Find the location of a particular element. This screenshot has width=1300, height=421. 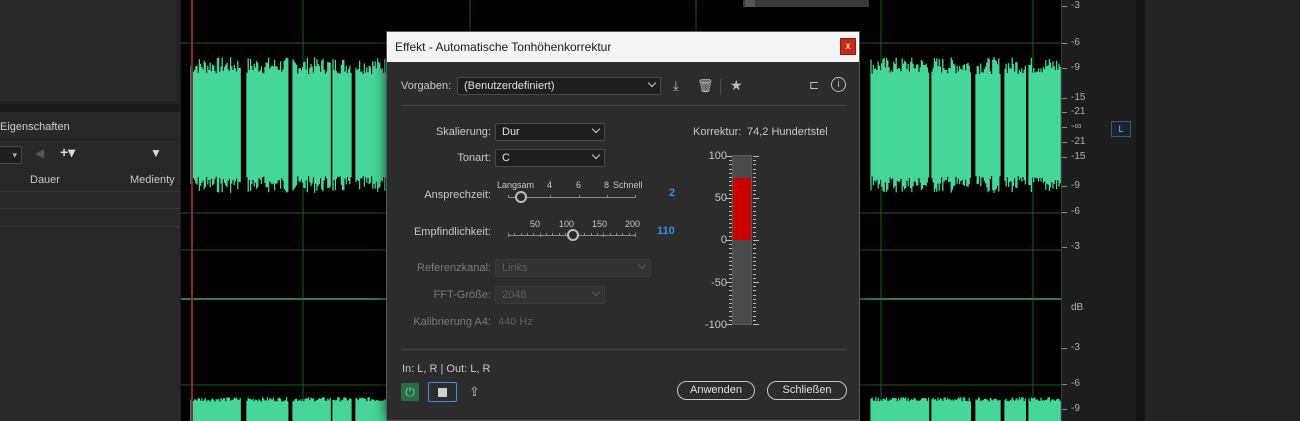

attack-slider-track is located at coordinates (572, 197).